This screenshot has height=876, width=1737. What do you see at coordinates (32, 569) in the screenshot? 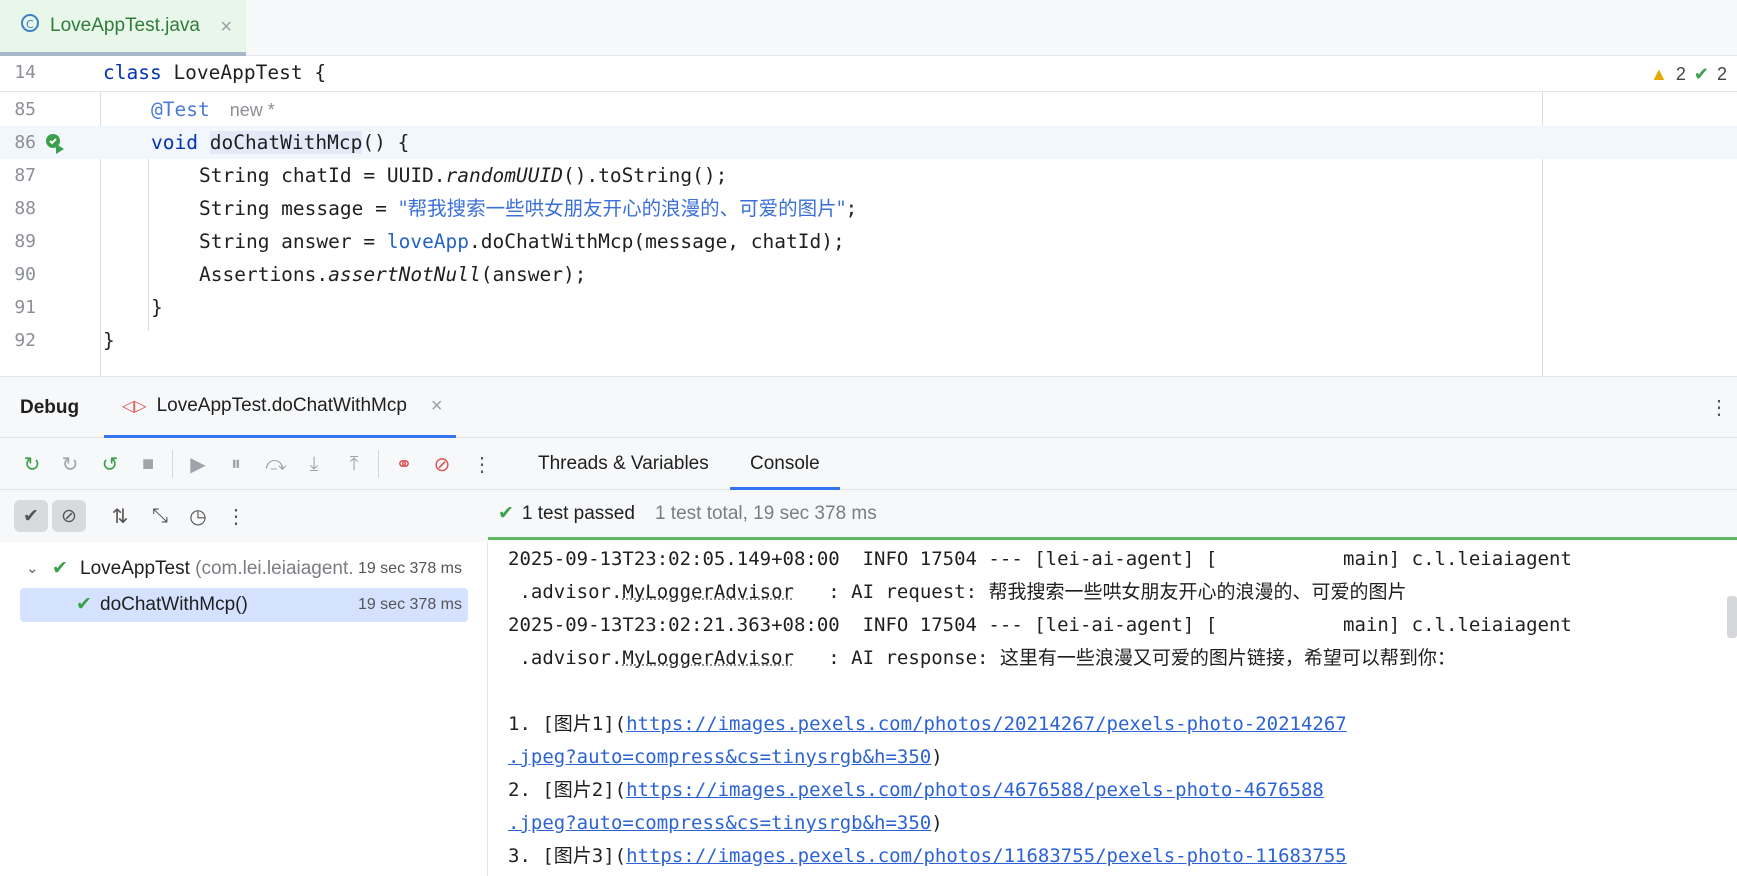
I see `chevron-down-icon: ⌄` at bounding box center [32, 569].